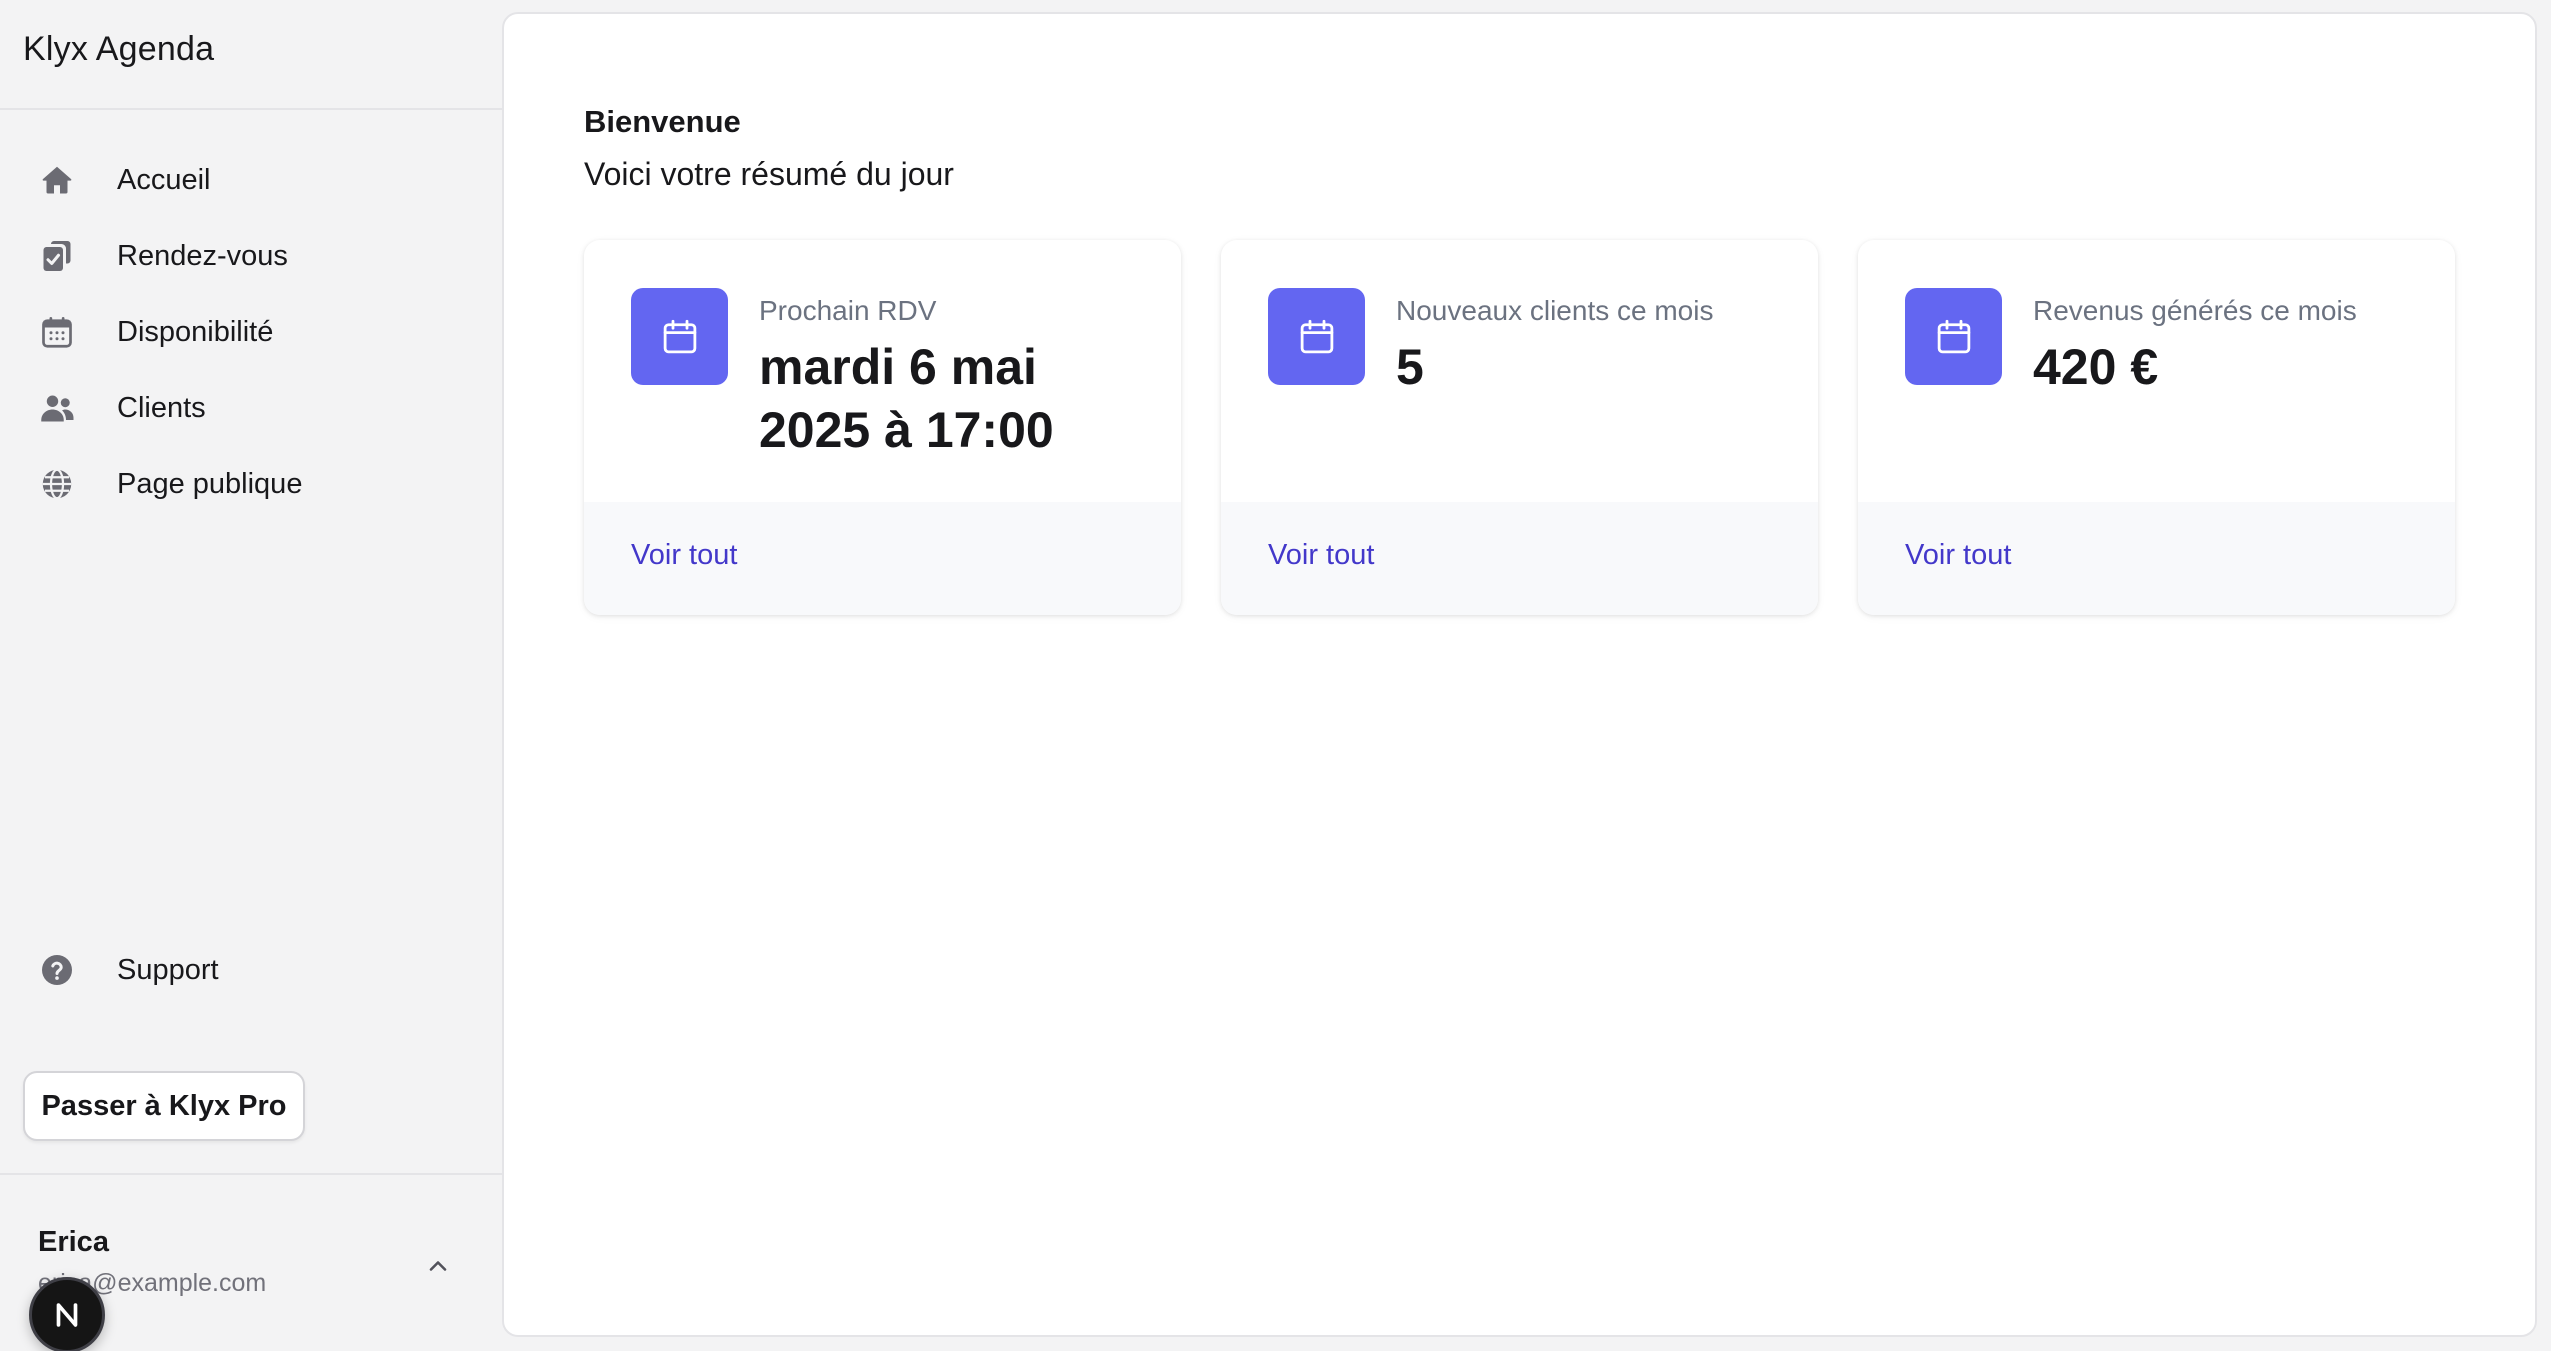  Describe the element at coordinates (119, 49) in the screenshot. I see `app-title: Klyx Agenda` at that location.